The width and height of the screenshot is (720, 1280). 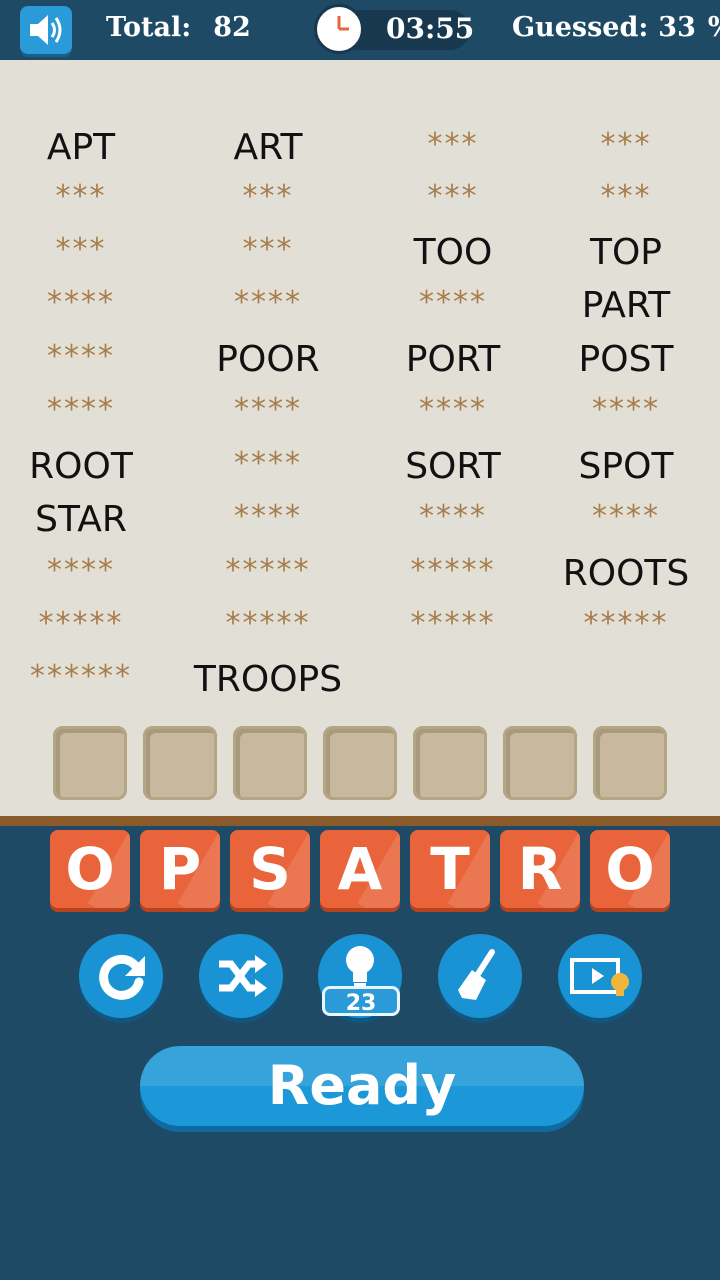 I want to click on word-slot: TOO, so click(x=453, y=252).